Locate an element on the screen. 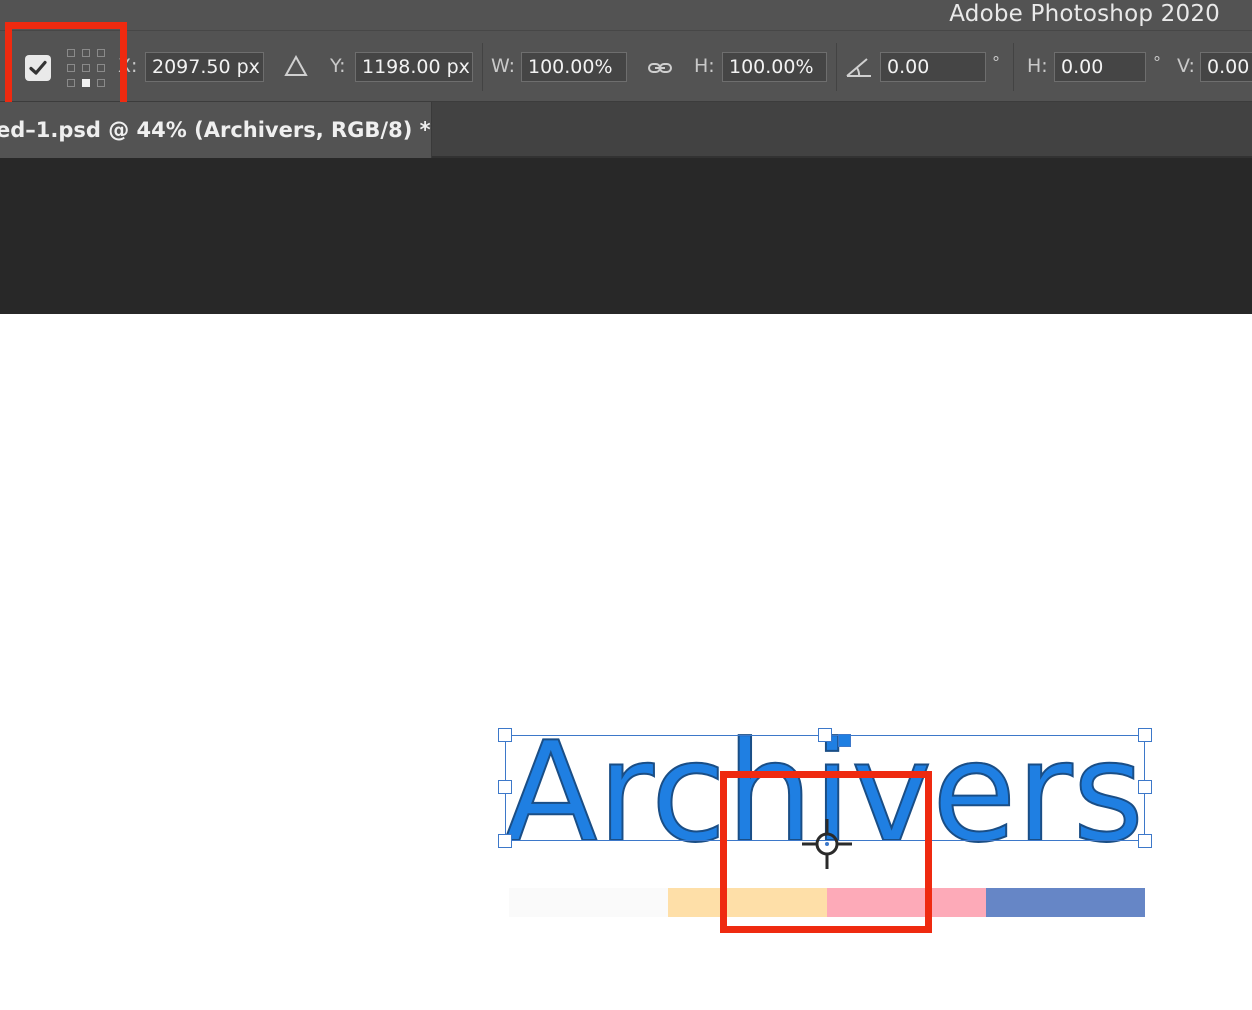 The width and height of the screenshot is (1252, 1010). skew-v-label: V: is located at coordinates (1186, 66).